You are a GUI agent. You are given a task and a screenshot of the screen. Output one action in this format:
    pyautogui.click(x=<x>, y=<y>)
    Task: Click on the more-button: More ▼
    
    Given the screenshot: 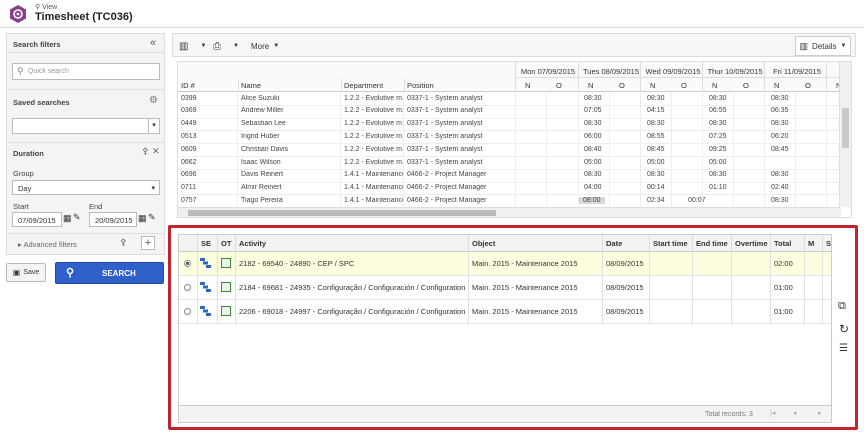 What is the action you would take?
    pyautogui.click(x=265, y=46)
    